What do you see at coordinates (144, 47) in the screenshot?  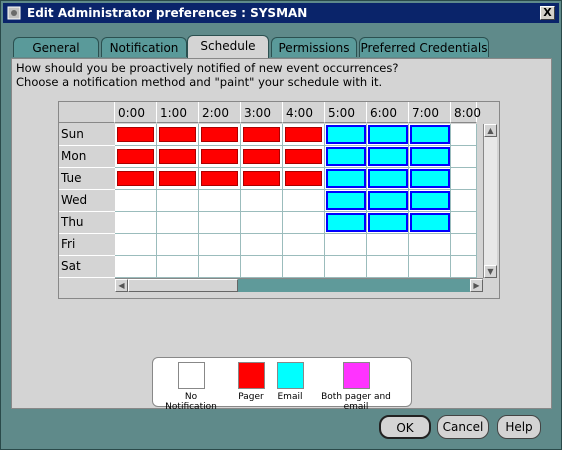 I see `tab-notification: Notification` at bounding box center [144, 47].